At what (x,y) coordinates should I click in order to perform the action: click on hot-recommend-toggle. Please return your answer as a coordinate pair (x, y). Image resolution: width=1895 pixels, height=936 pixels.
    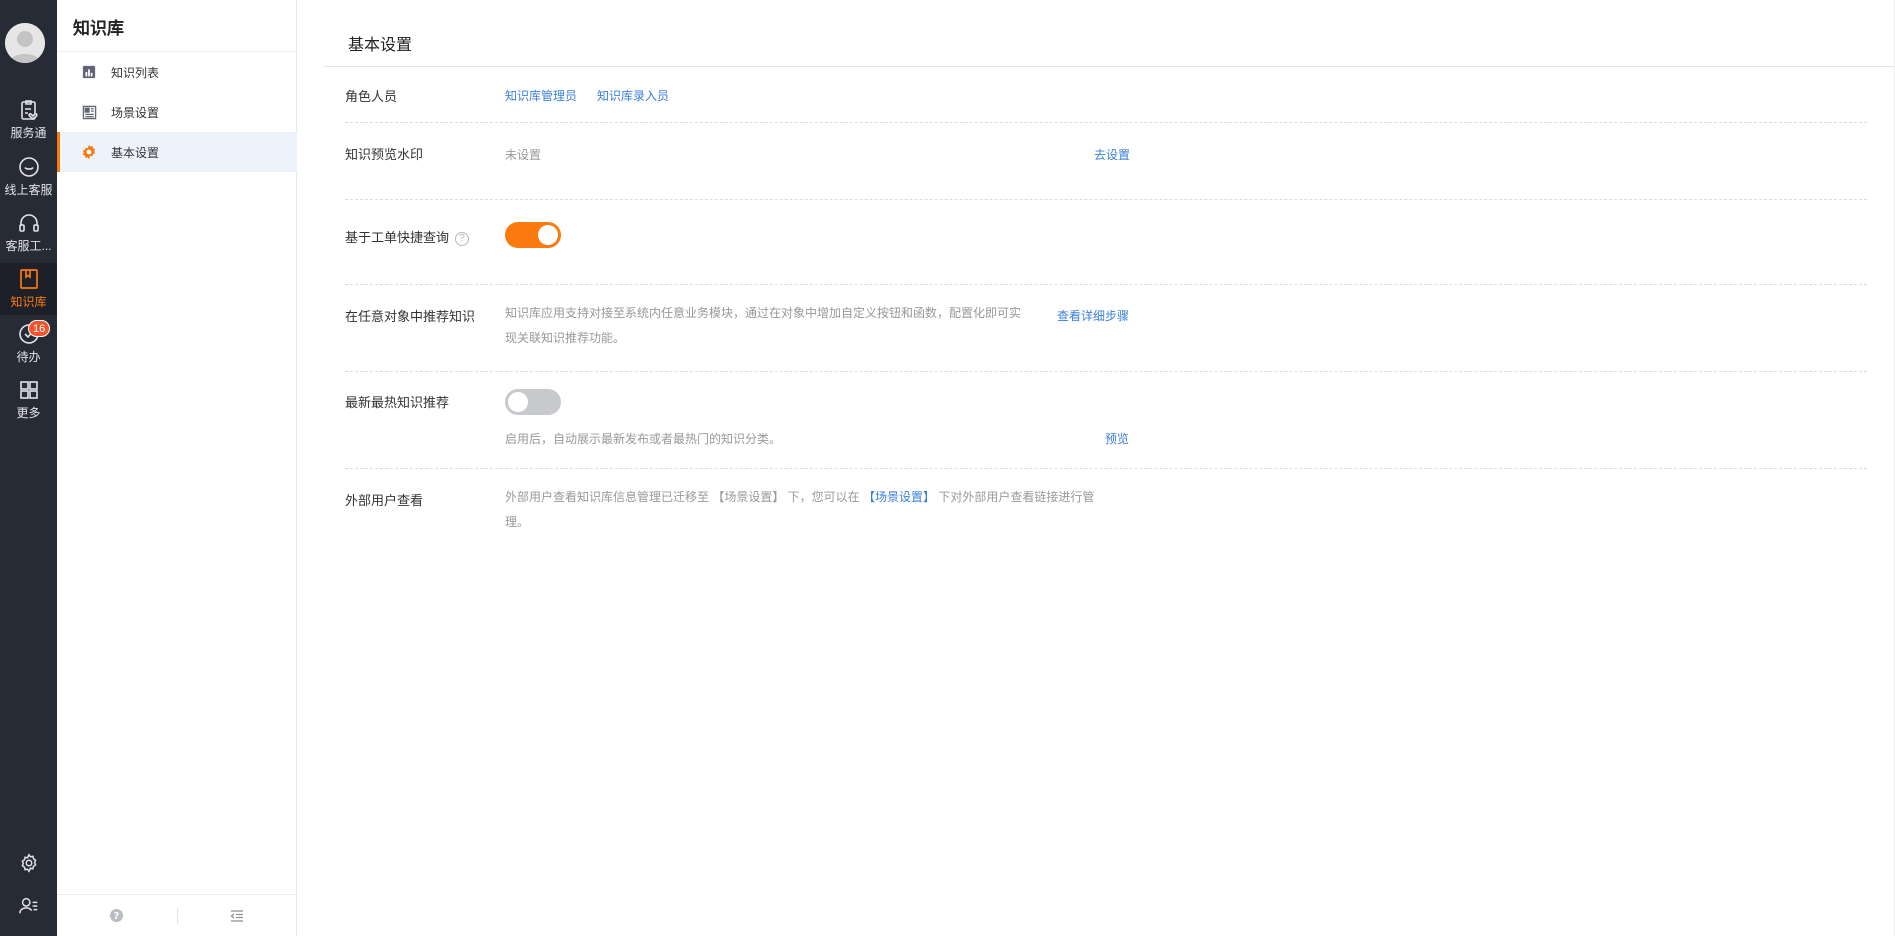
    Looking at the image, I should click on (533, 402).